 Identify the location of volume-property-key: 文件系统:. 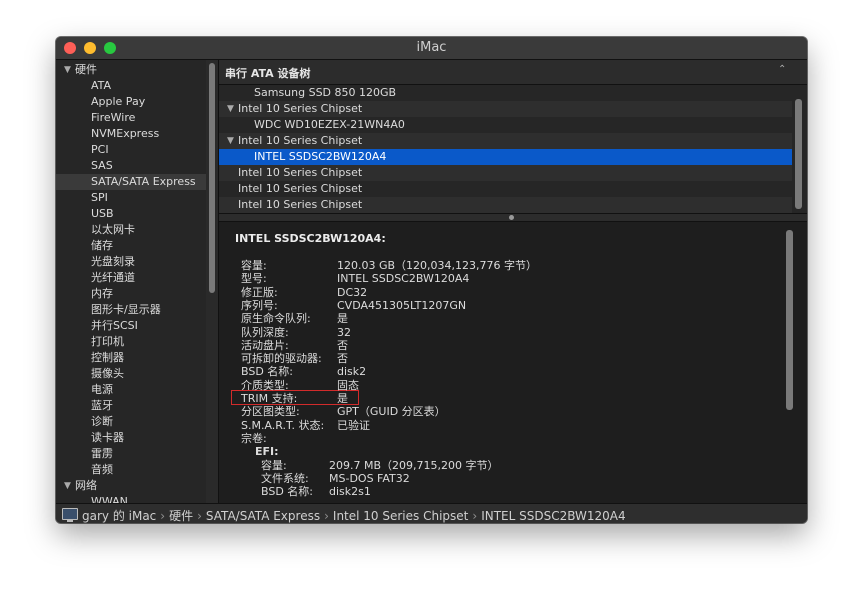
(285, 478).